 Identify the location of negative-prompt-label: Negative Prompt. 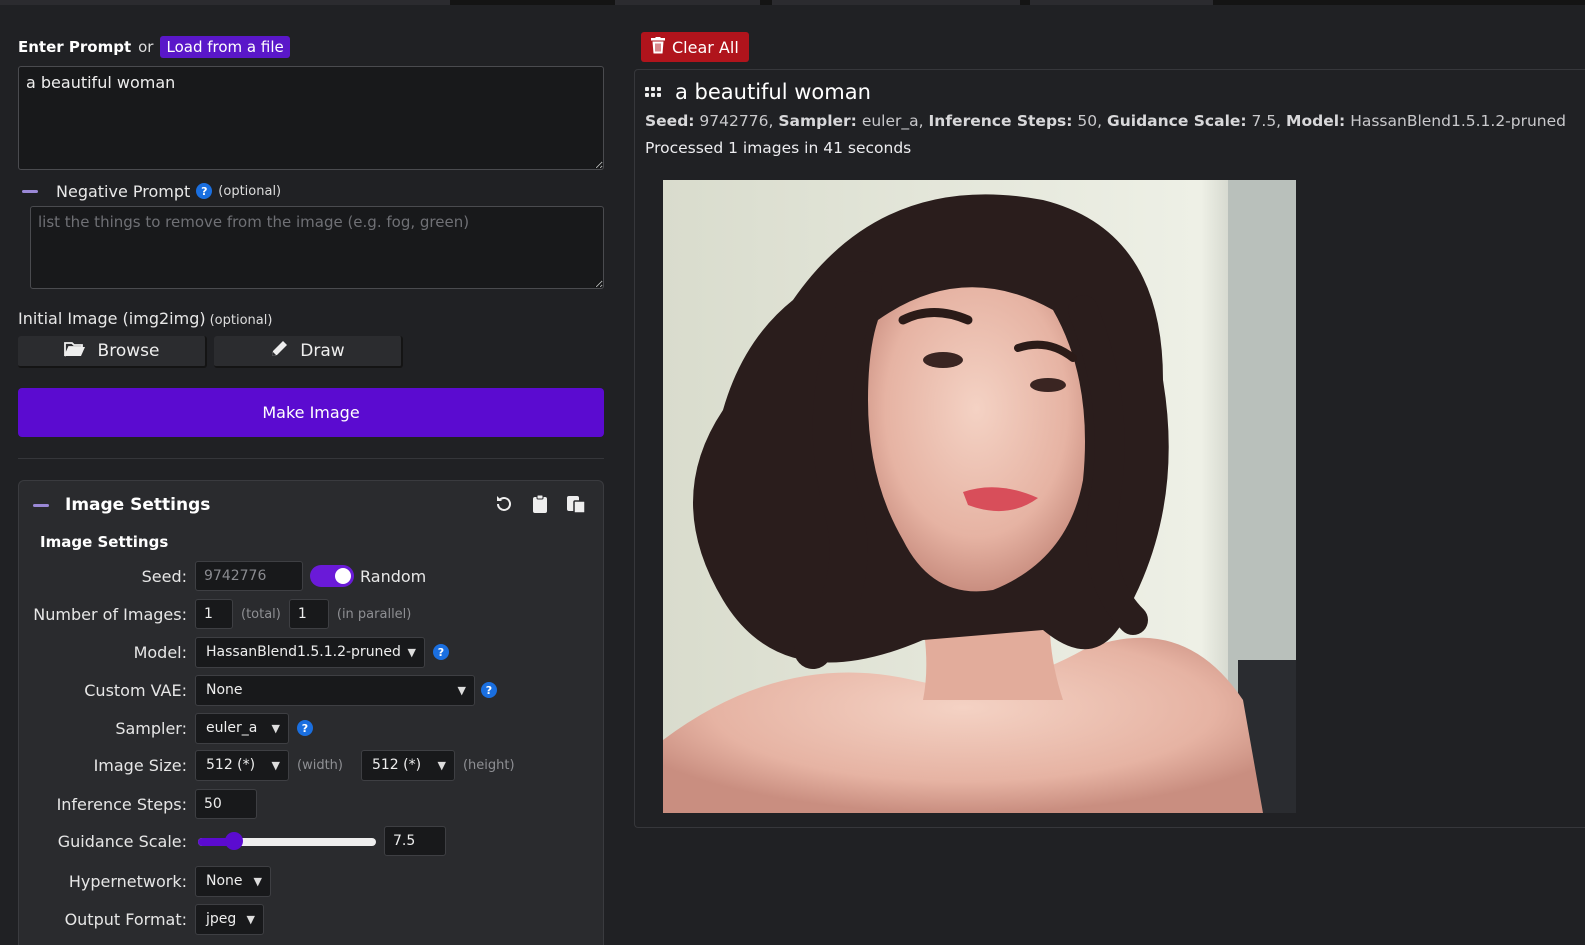
(123, 191).